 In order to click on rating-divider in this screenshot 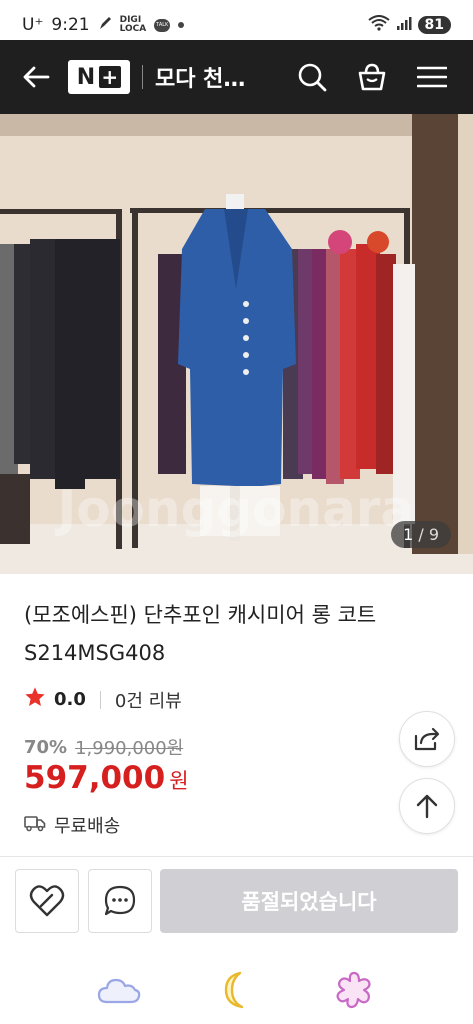, I will do `click(100, 699)`.